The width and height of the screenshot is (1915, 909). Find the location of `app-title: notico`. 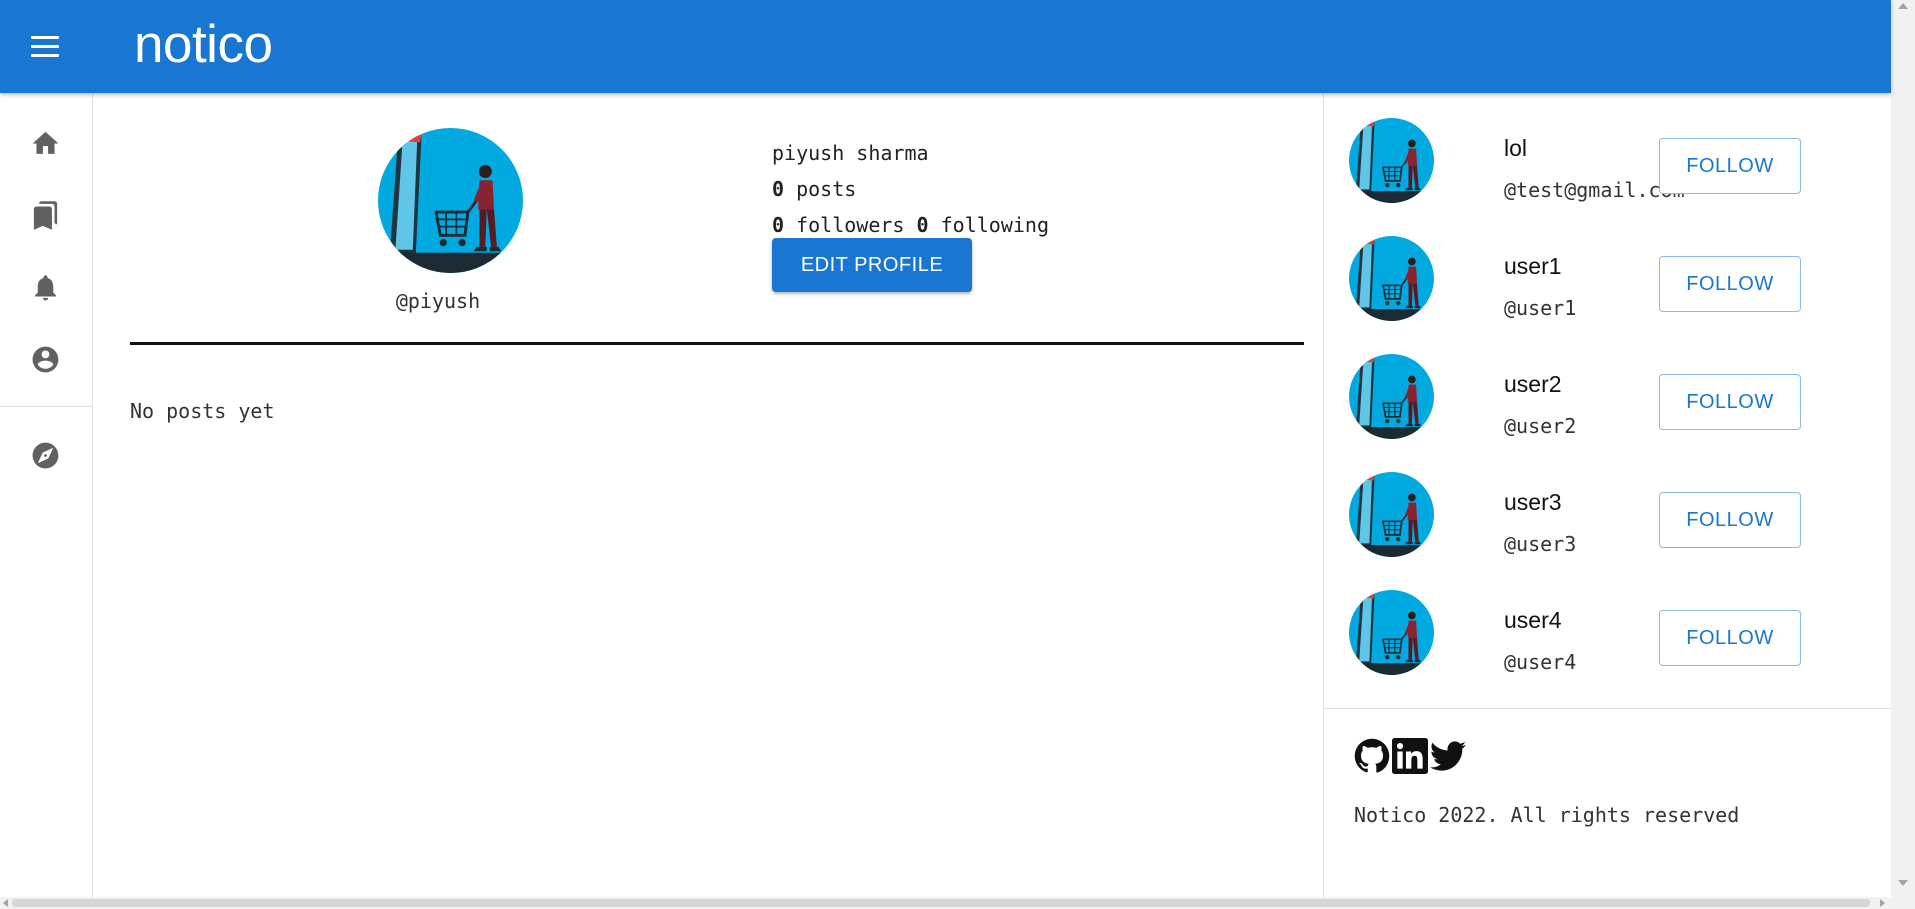

app-title: notico is located at coordinates (203, 44).